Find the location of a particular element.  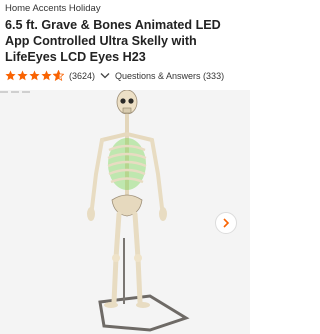

rating-row: (3624) Questions & Answers (333) is located at coordinates (114, 75).